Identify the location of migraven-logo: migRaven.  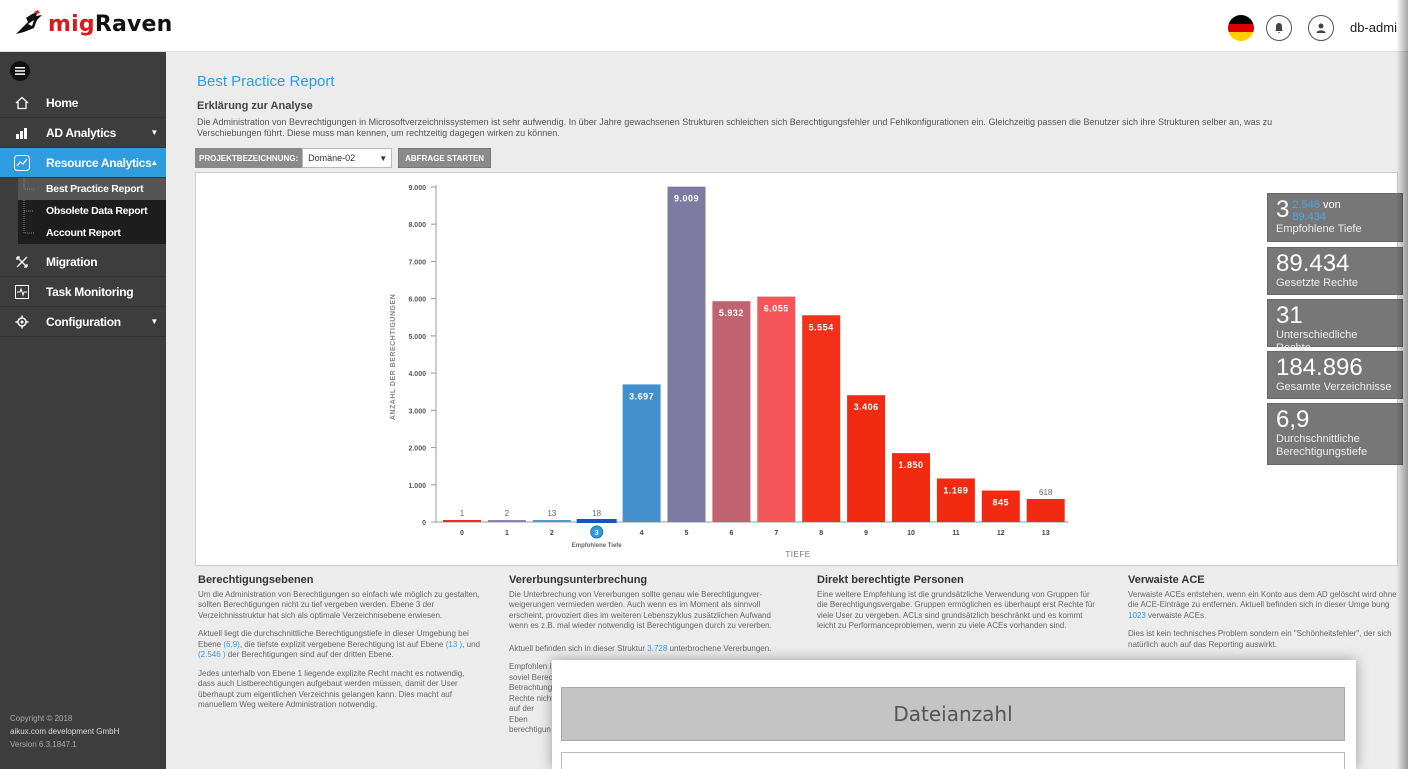
(93, 24).